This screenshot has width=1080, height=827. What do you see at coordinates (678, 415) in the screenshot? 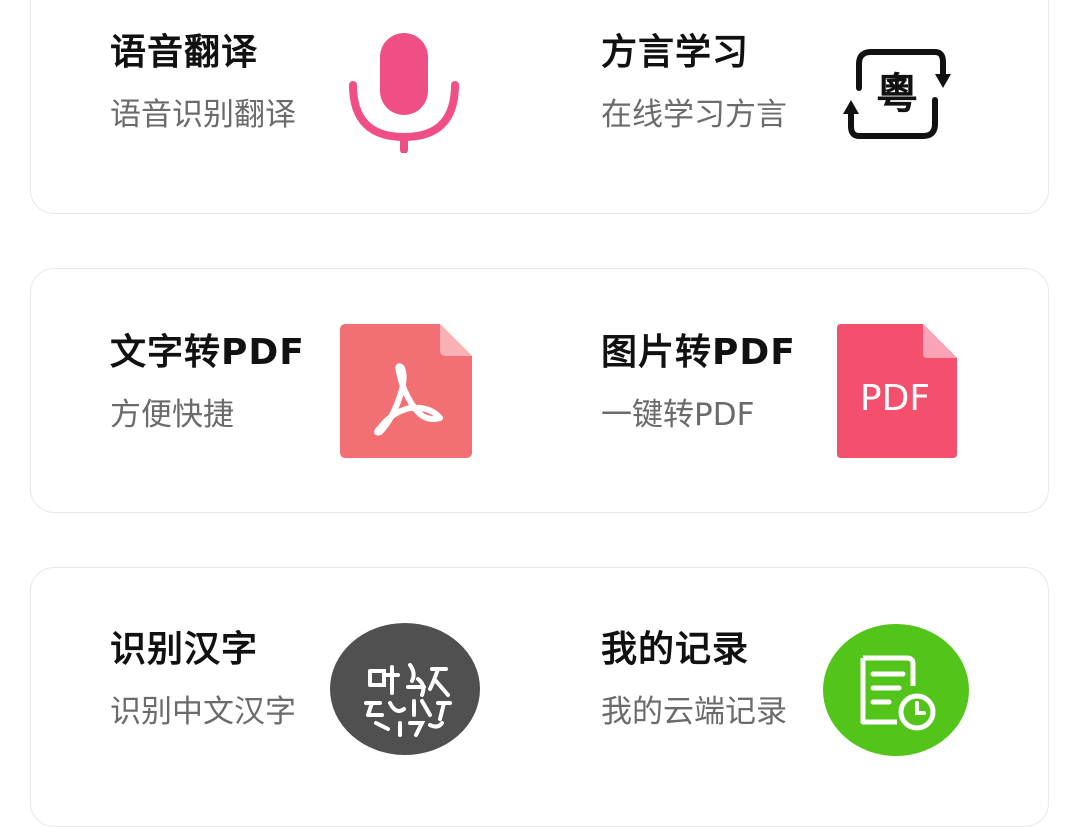
I see `image-to-pdf-subtitle: 一键转PDF` at bounding box center [678, 415].